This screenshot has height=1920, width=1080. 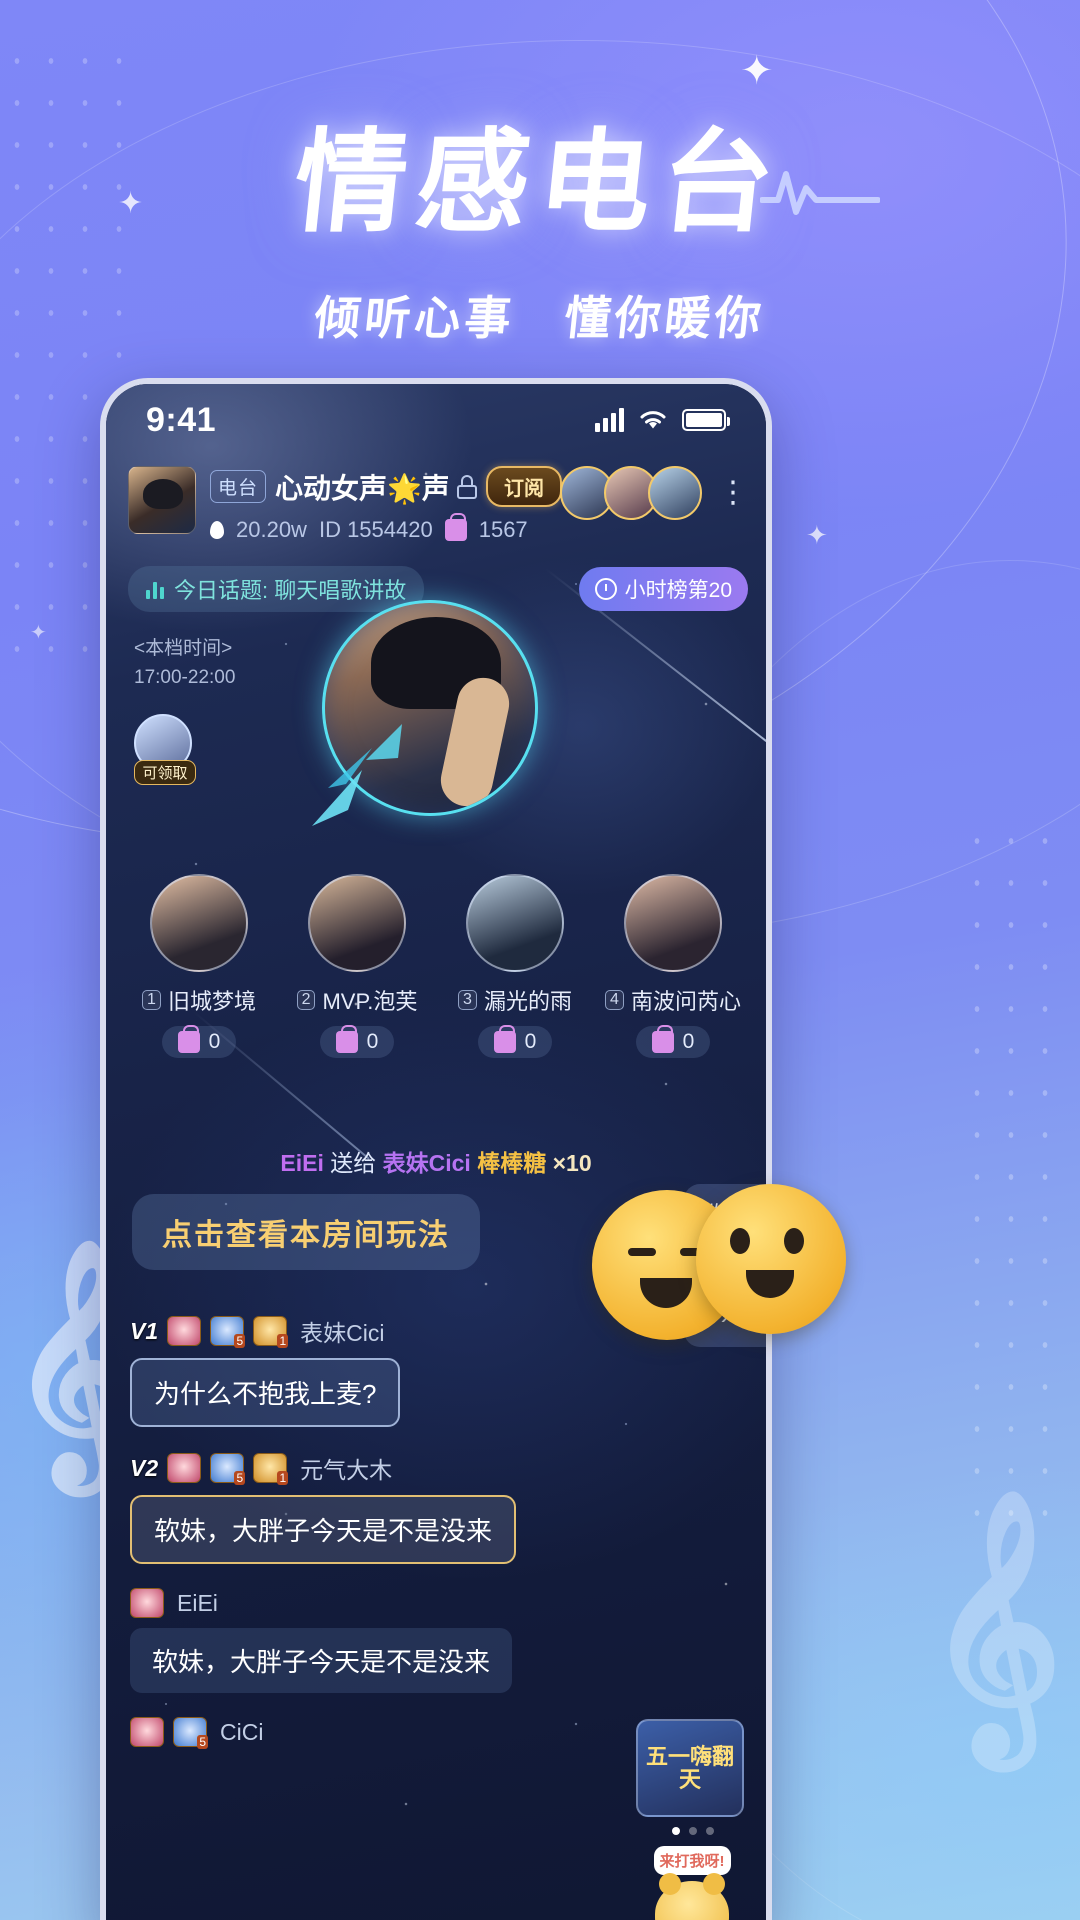 What do you see at coordinates (357, 775) in the screenshot?
I see `ribbon-decoration-icon` at bounding box center [357, 775].